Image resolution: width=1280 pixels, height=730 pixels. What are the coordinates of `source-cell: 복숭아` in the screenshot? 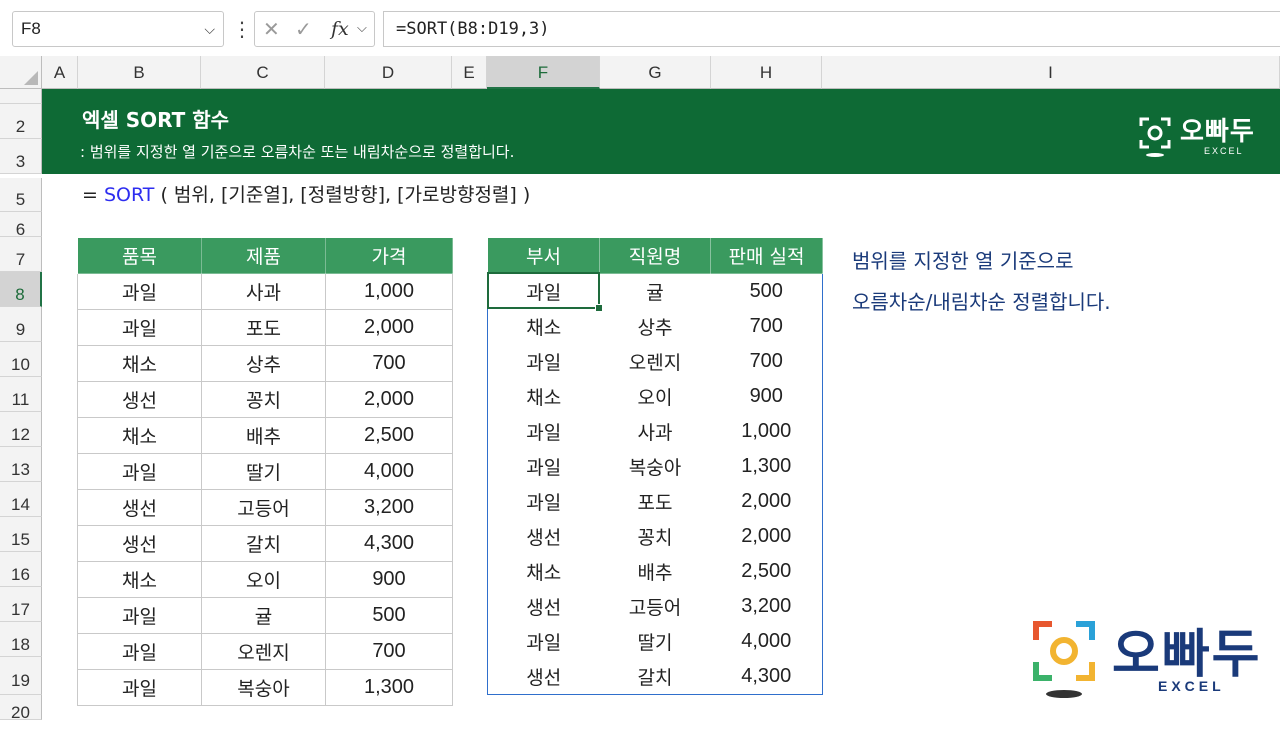 It's located at (263, 687).